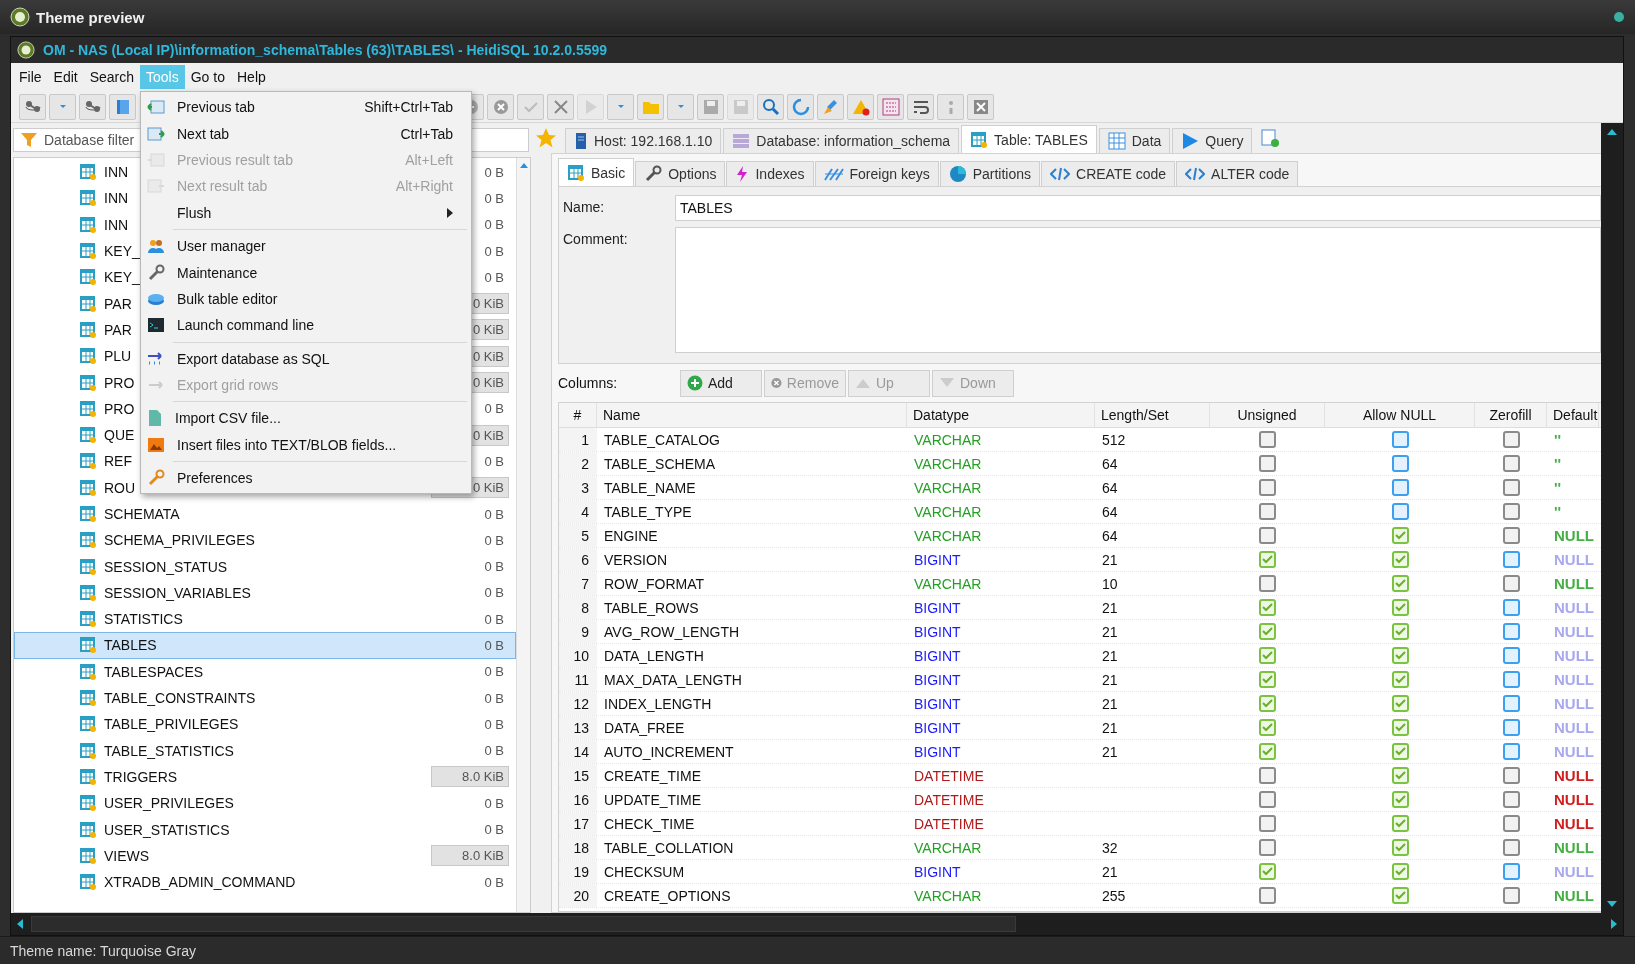  Describe the element at coordinates (658, 704) in the screenshot. I see `table-cell-text: INDEX_LENGTH` at that location.